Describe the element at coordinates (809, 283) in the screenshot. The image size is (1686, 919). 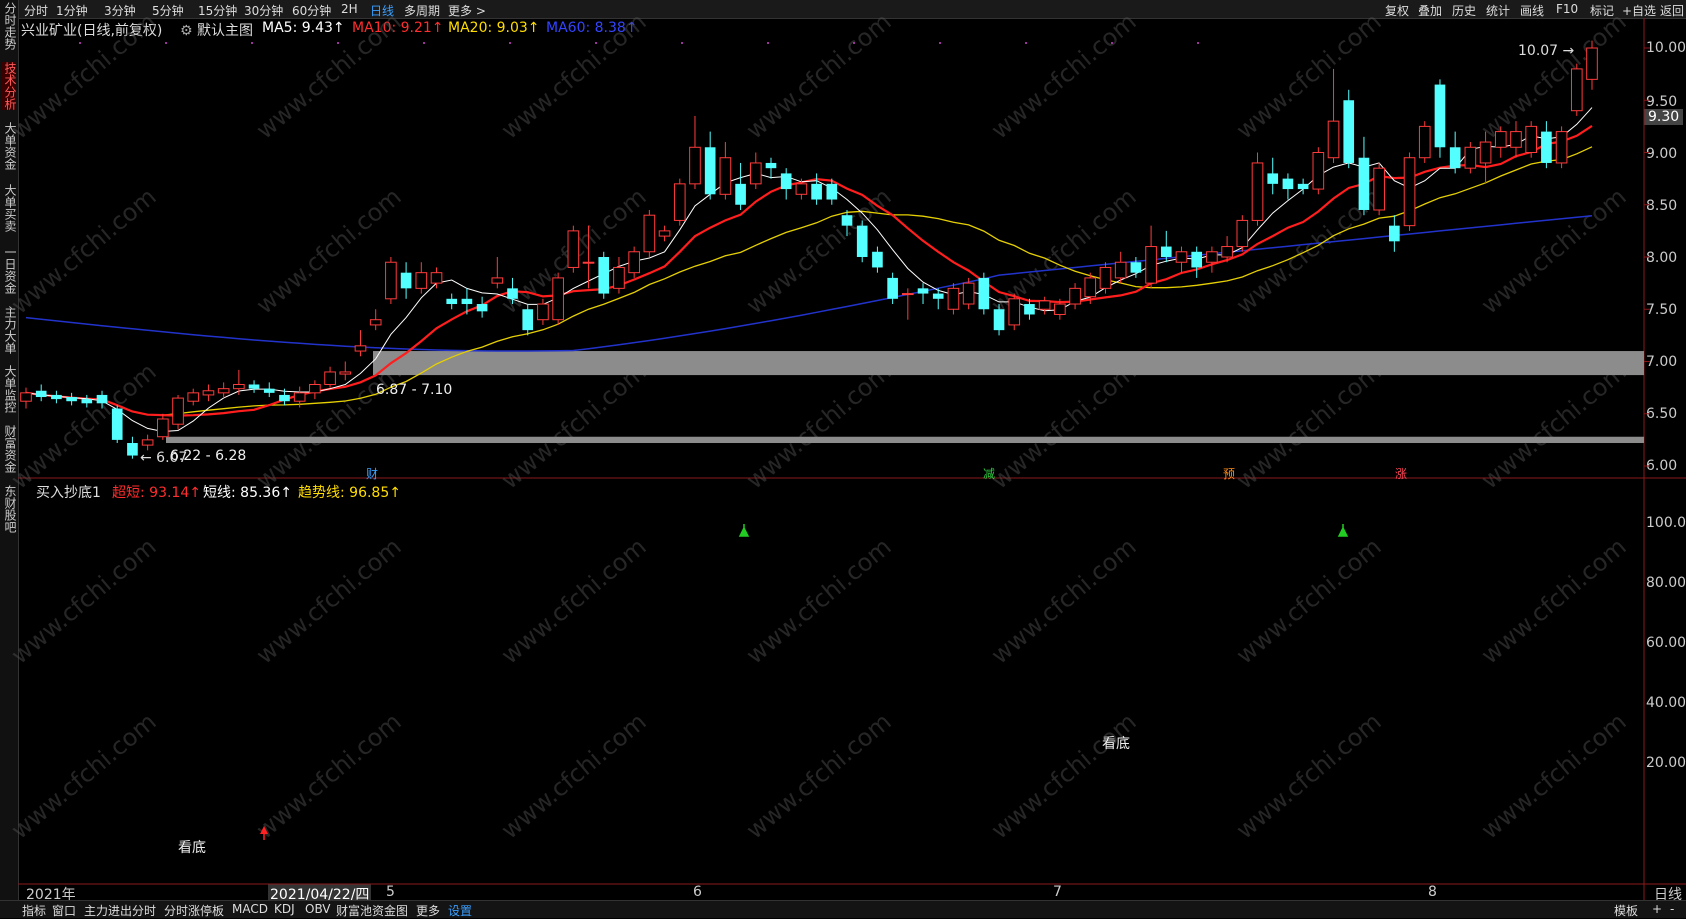
I see `ma60-line` at that location.